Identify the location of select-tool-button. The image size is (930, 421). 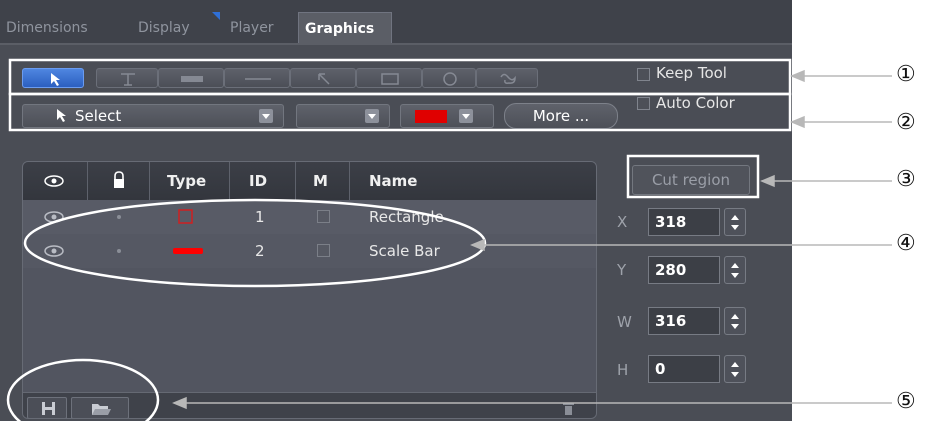
(53, 78).